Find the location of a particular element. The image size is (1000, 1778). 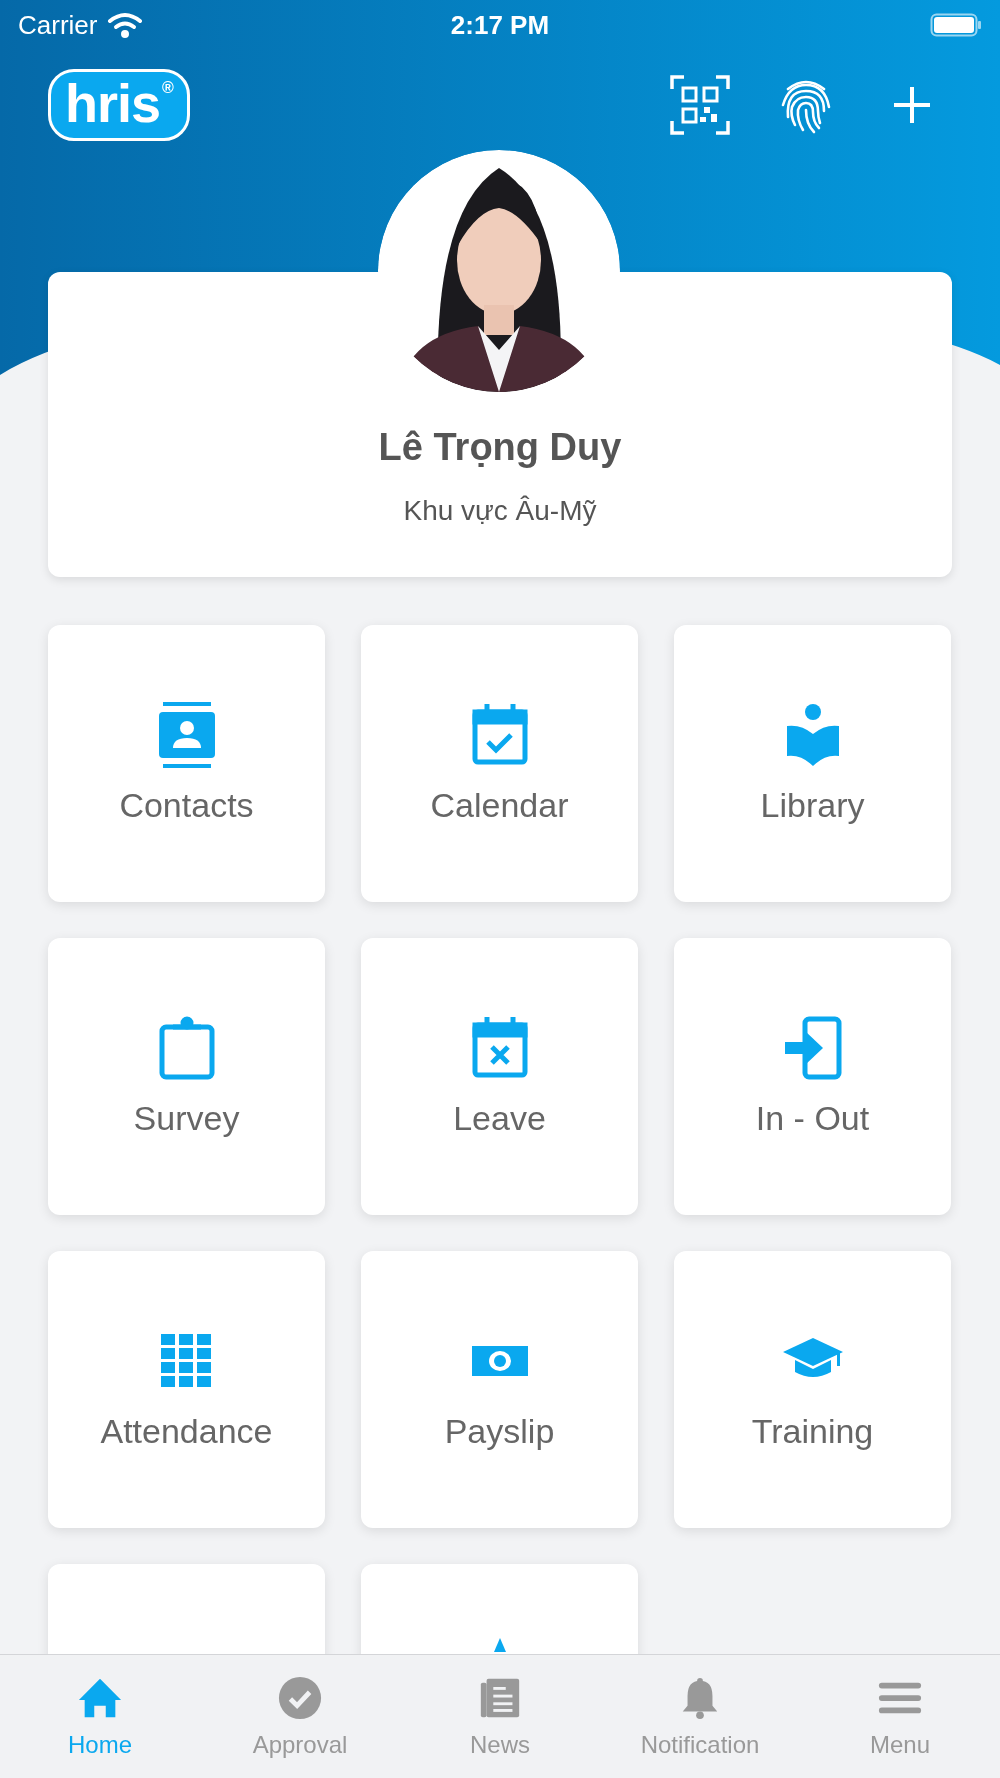

menu-tile: Payslip is located at coordinates (499, 1389).